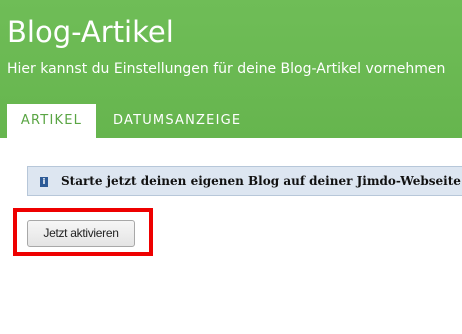 The image size is (462, 334). What do you see at coordinates (44, 182) in the screenshot?
I see `info-icon: i` at bounding box center [44, 182].